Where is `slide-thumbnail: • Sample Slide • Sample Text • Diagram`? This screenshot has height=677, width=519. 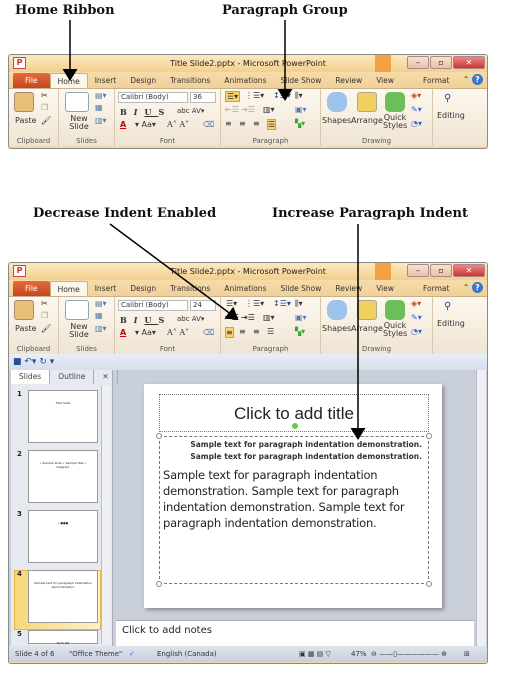
slide-thumbnail: • Sample Slide • Sample Text • Diagram is located at coordinates (63, 476).